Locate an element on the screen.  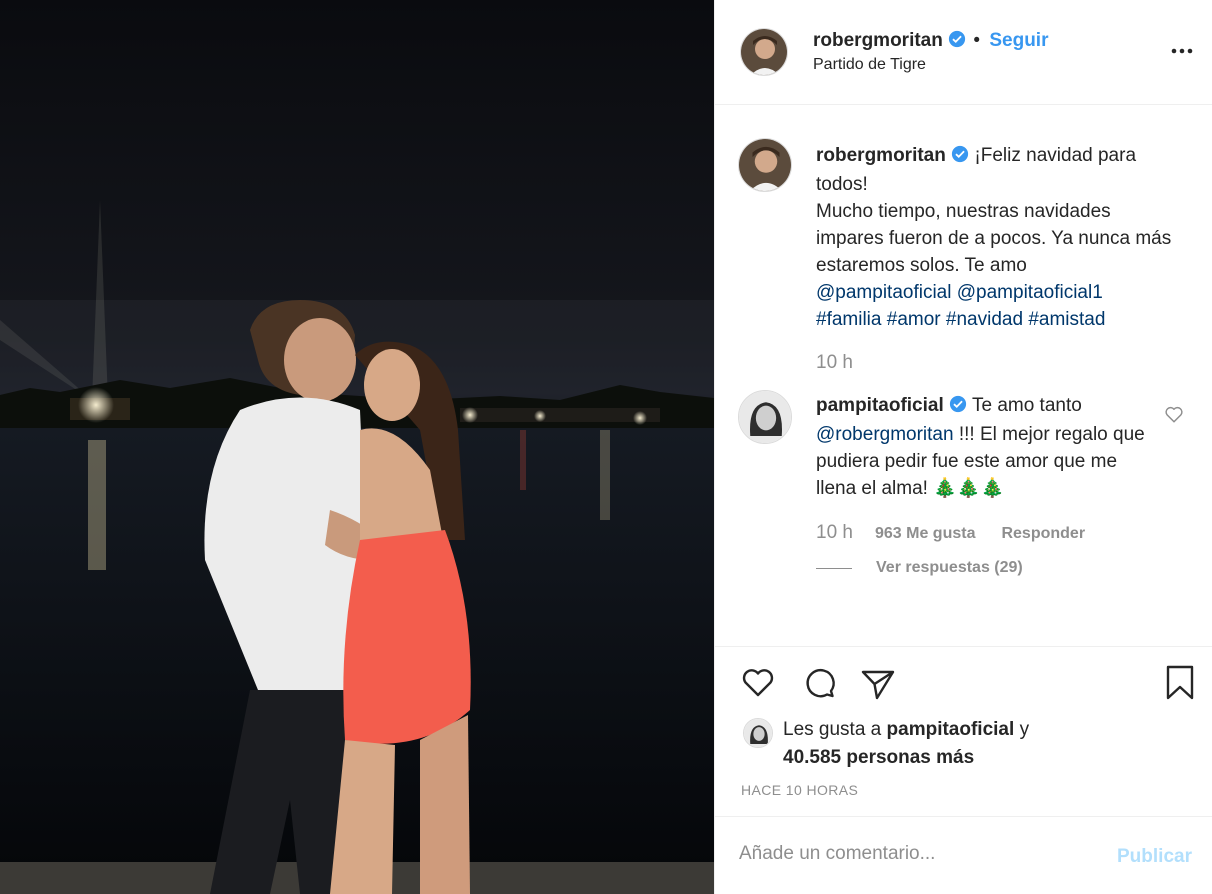
liker-avatar is located at coordinates (758, 733).